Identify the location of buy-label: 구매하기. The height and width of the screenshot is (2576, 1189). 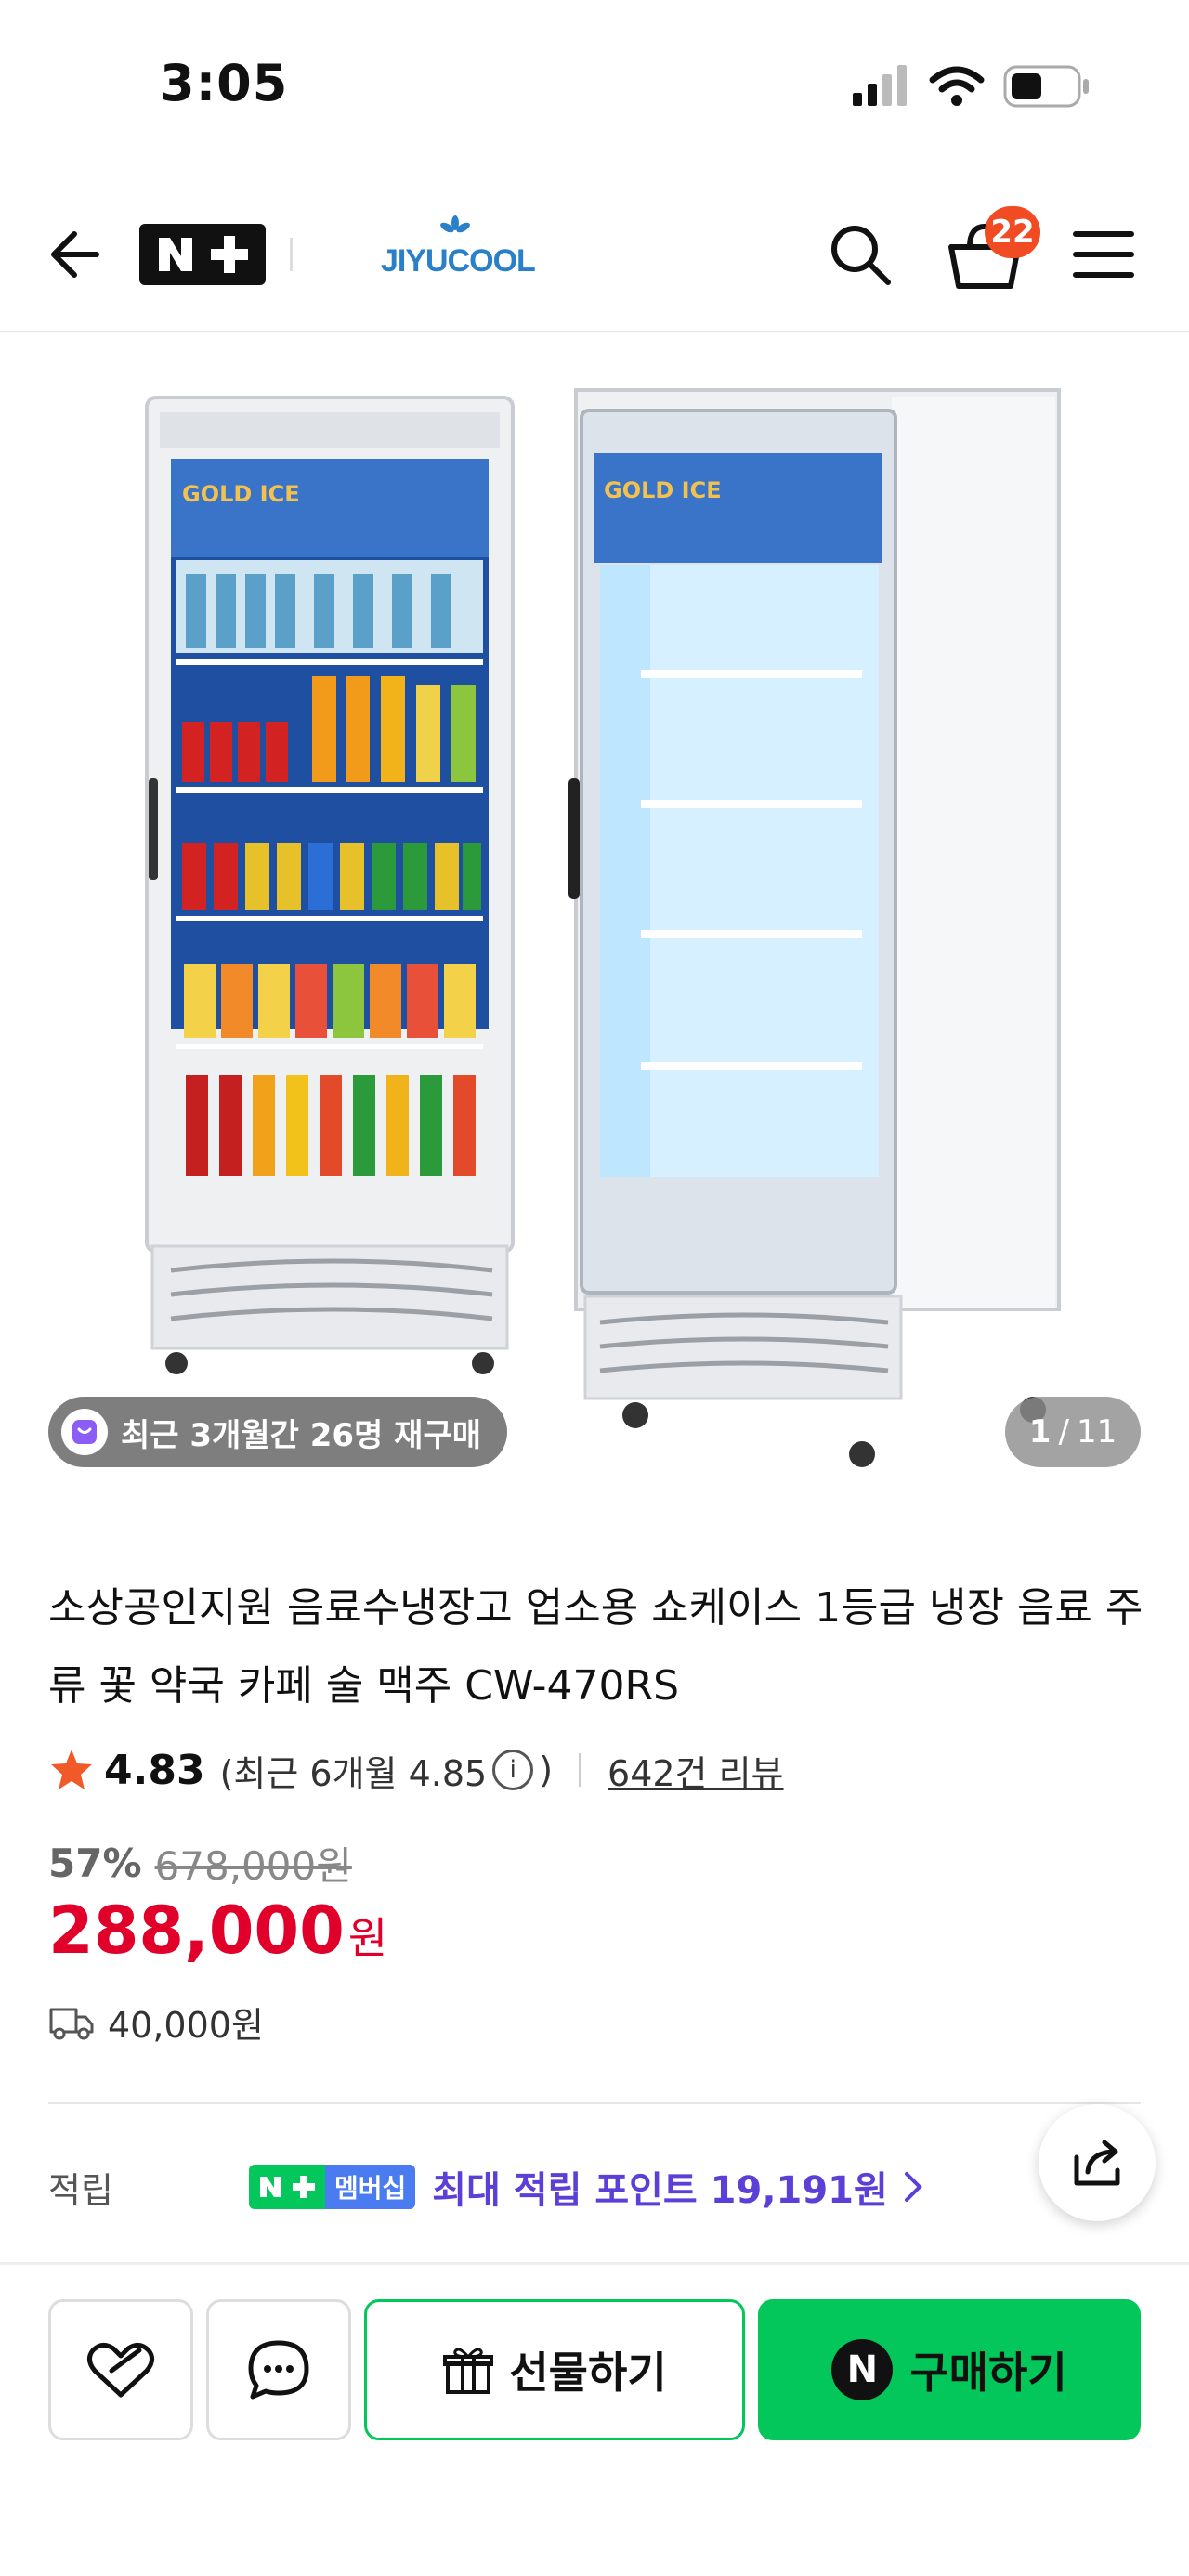
(988, 2373).